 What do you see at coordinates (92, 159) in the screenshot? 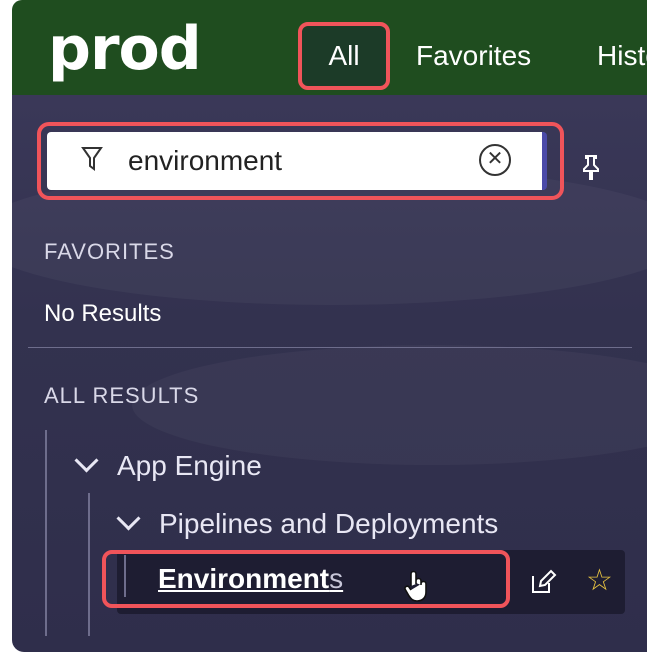
I see `filter-icon` at bounding box center [92, 159].